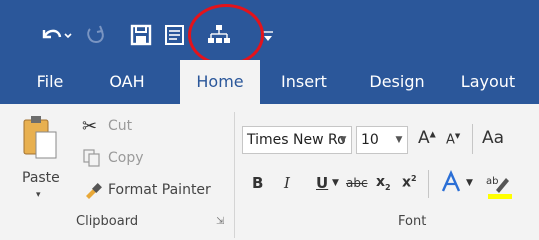 This screenshot has width=539, height=240. I want to click on subscript-label: x, so click(381, 182).